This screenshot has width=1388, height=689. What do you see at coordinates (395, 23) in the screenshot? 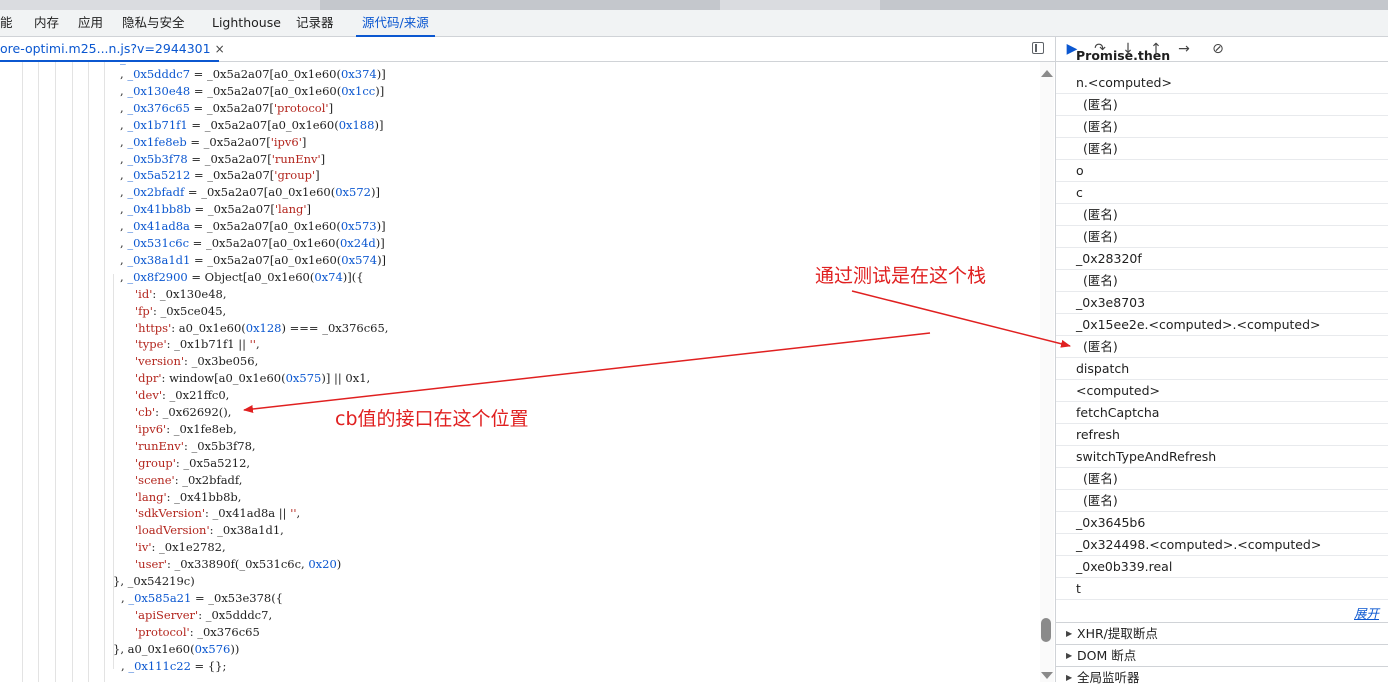
I see `tab-sources: 源代码/来源` at bounding box center [395, 23].